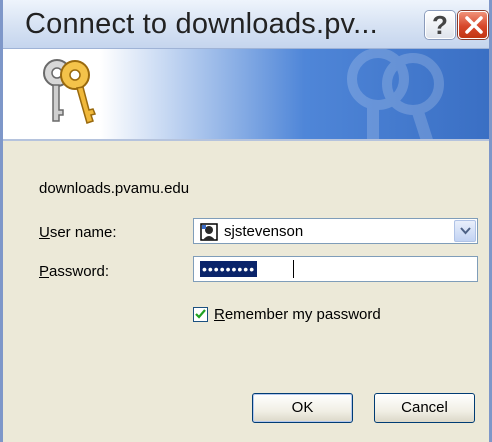  I want to click on password-value: •••••••••, so click(229, 269).